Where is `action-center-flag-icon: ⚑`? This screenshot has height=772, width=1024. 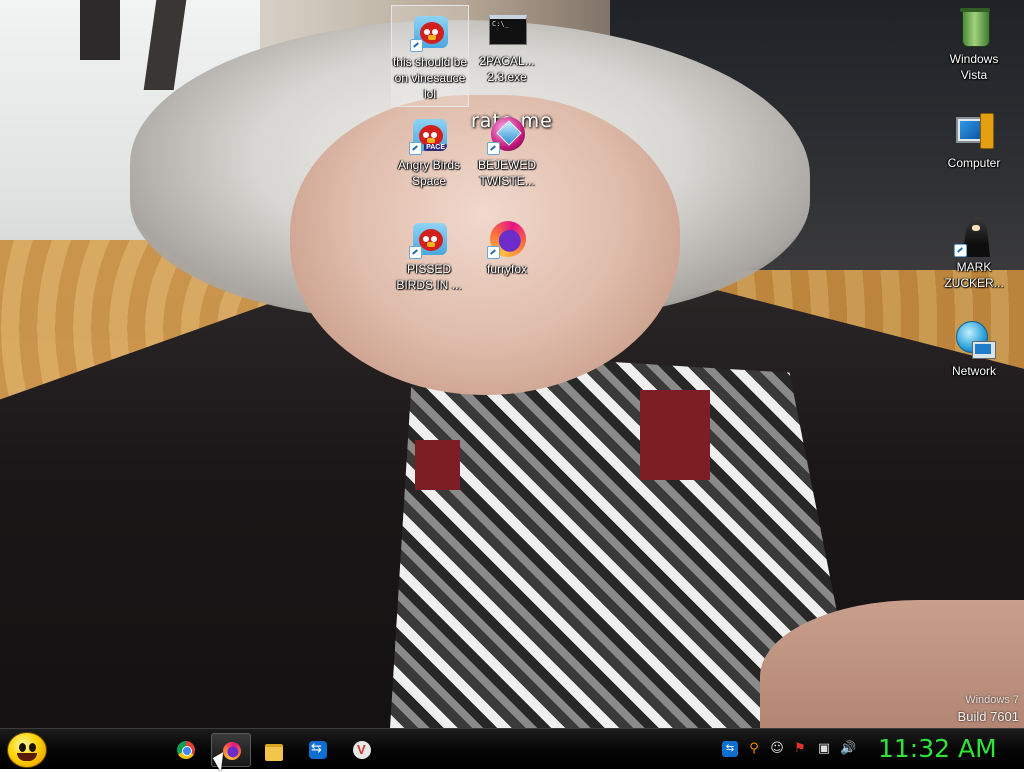
action-center-flag-icon: ⚑ is located at coordinates (800, 749).